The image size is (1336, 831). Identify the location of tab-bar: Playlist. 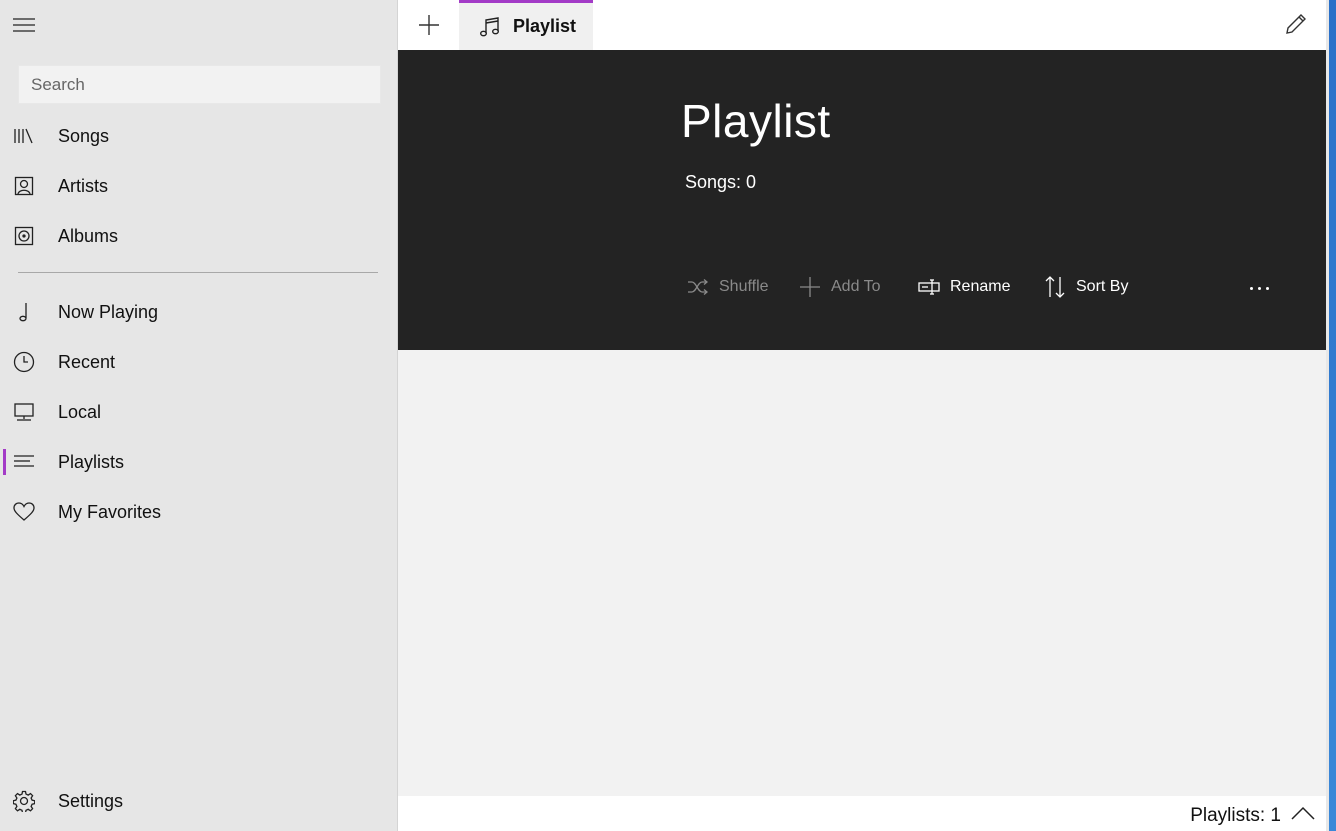
(862, 25).